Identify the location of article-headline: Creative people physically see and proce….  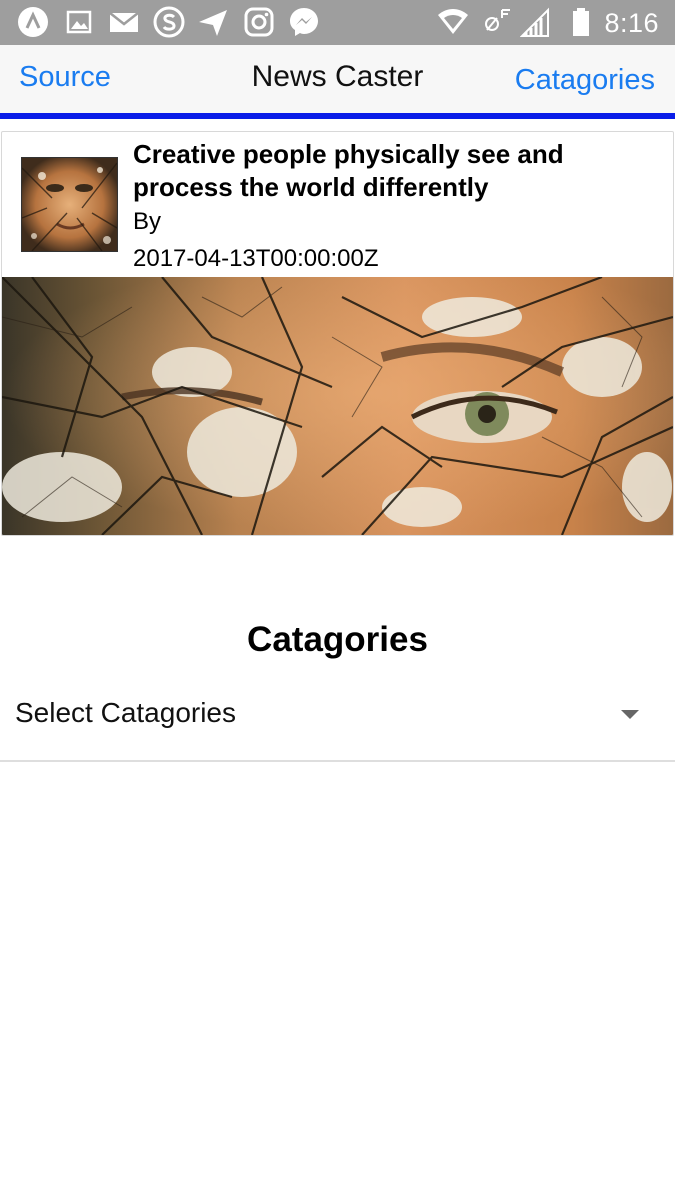
(393, 171).